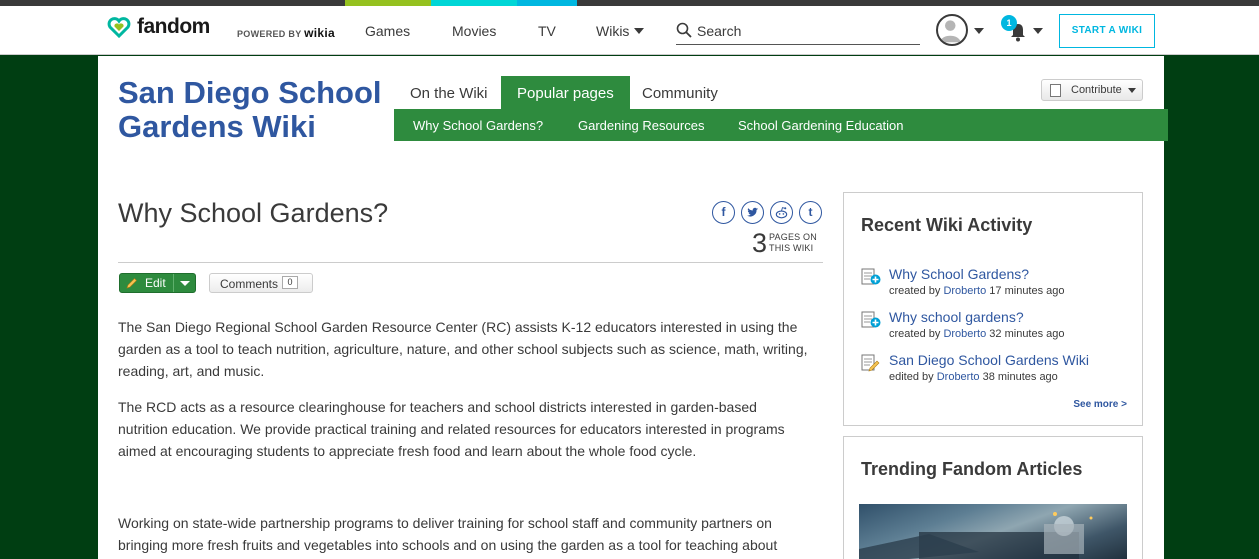  What do you see at coordinates (760, 243) in the screenshot?
I see `pages-count: 3` at bounding box center [760, 243].